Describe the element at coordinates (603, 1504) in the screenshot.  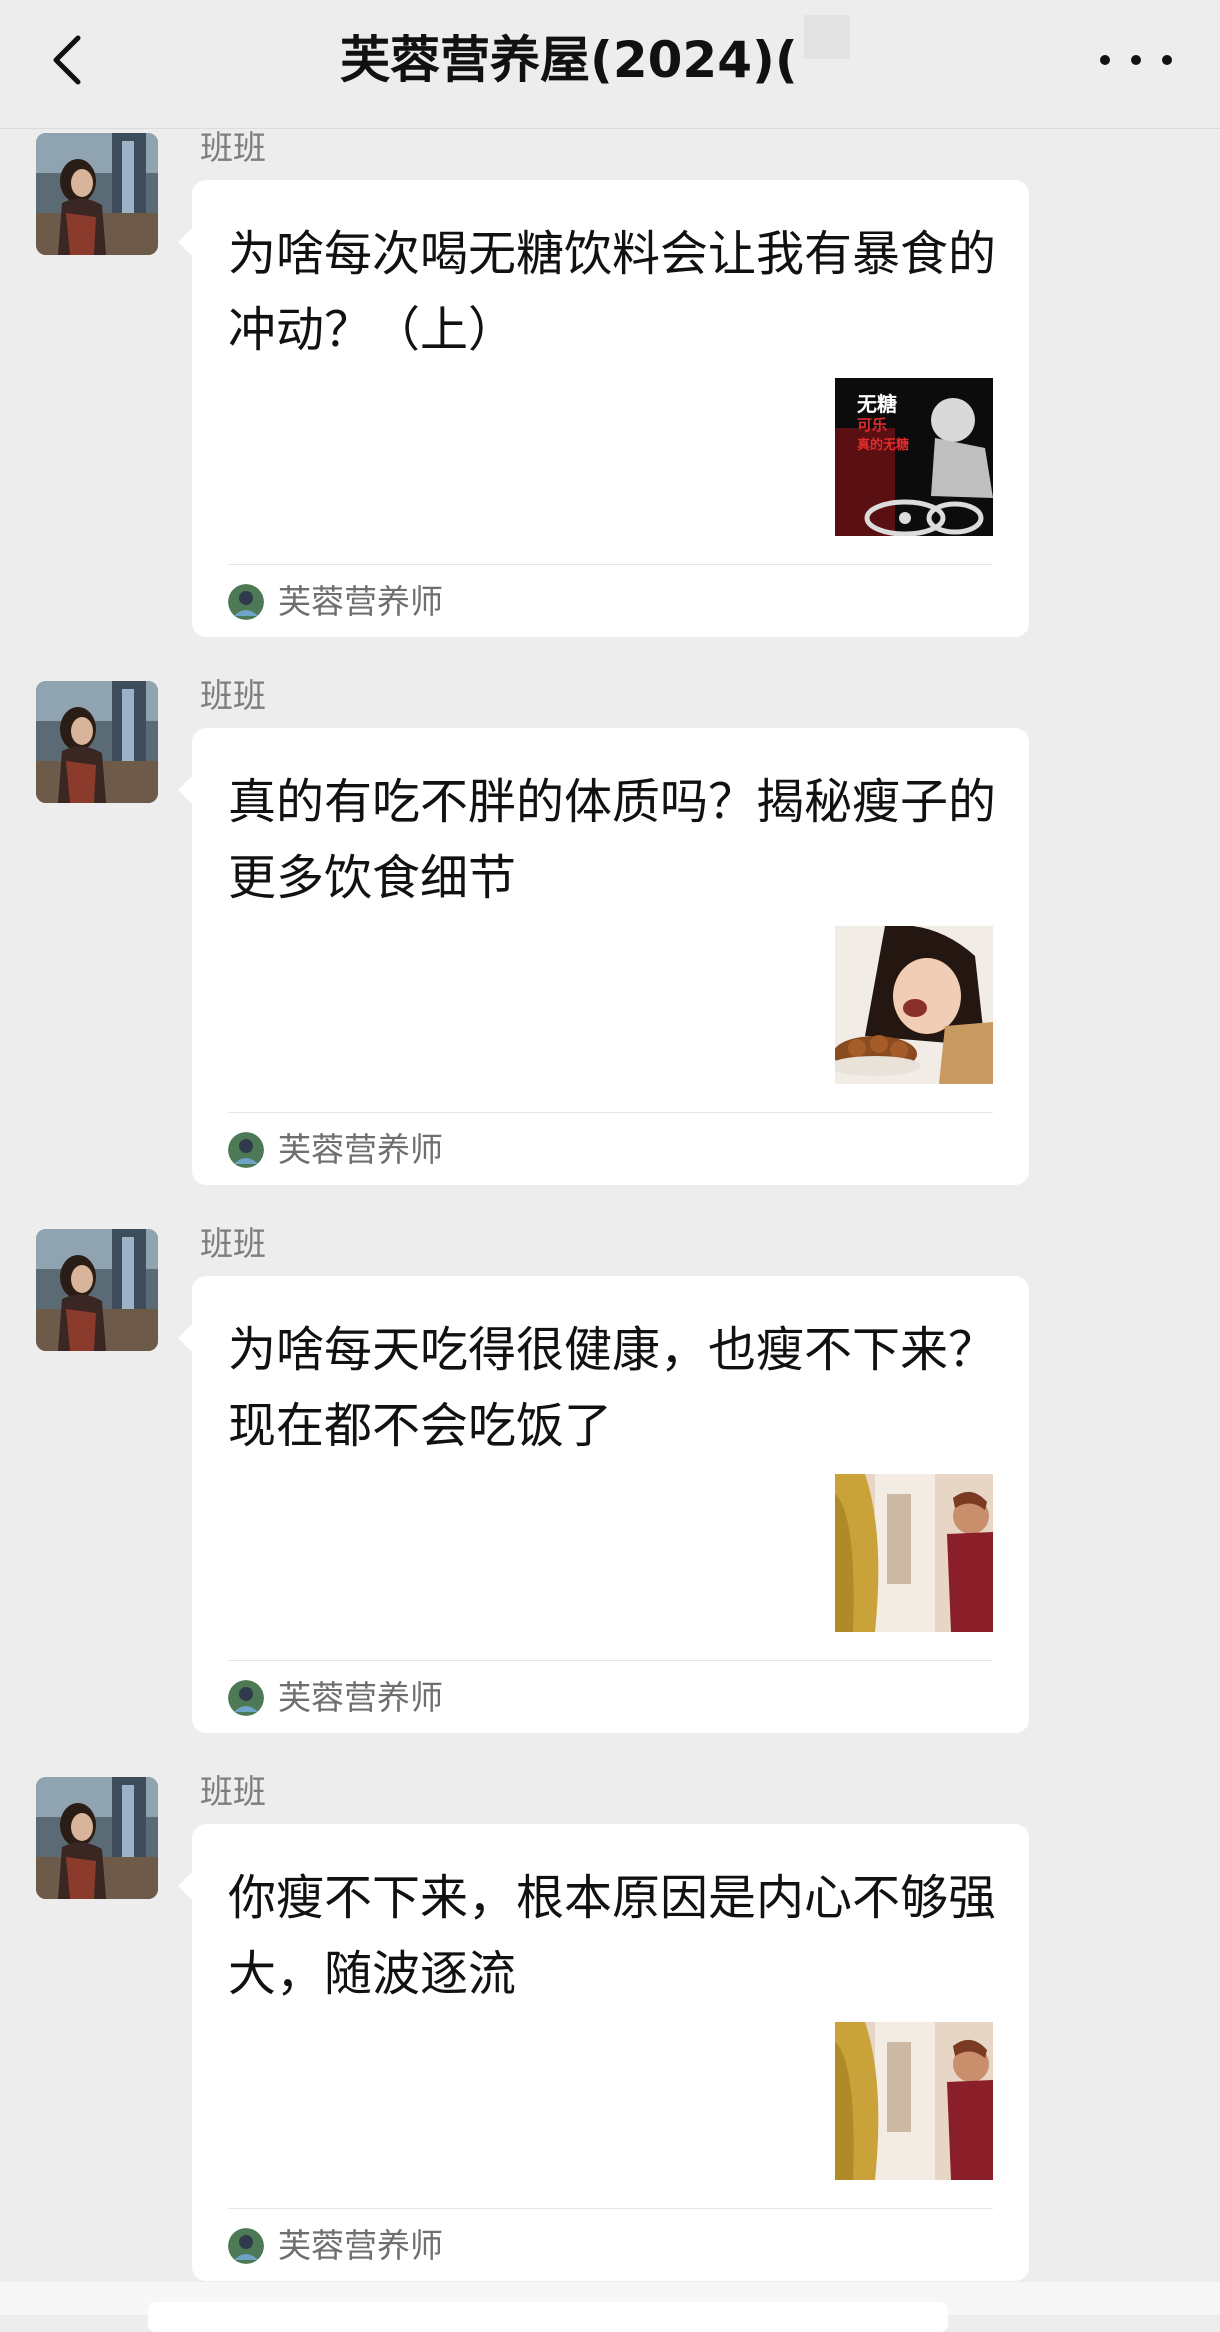
I see `article-card: 为啥每天吃得很健康，也瘦不下来？现在都不会吃饭了 芙蓉营养师` at that location.